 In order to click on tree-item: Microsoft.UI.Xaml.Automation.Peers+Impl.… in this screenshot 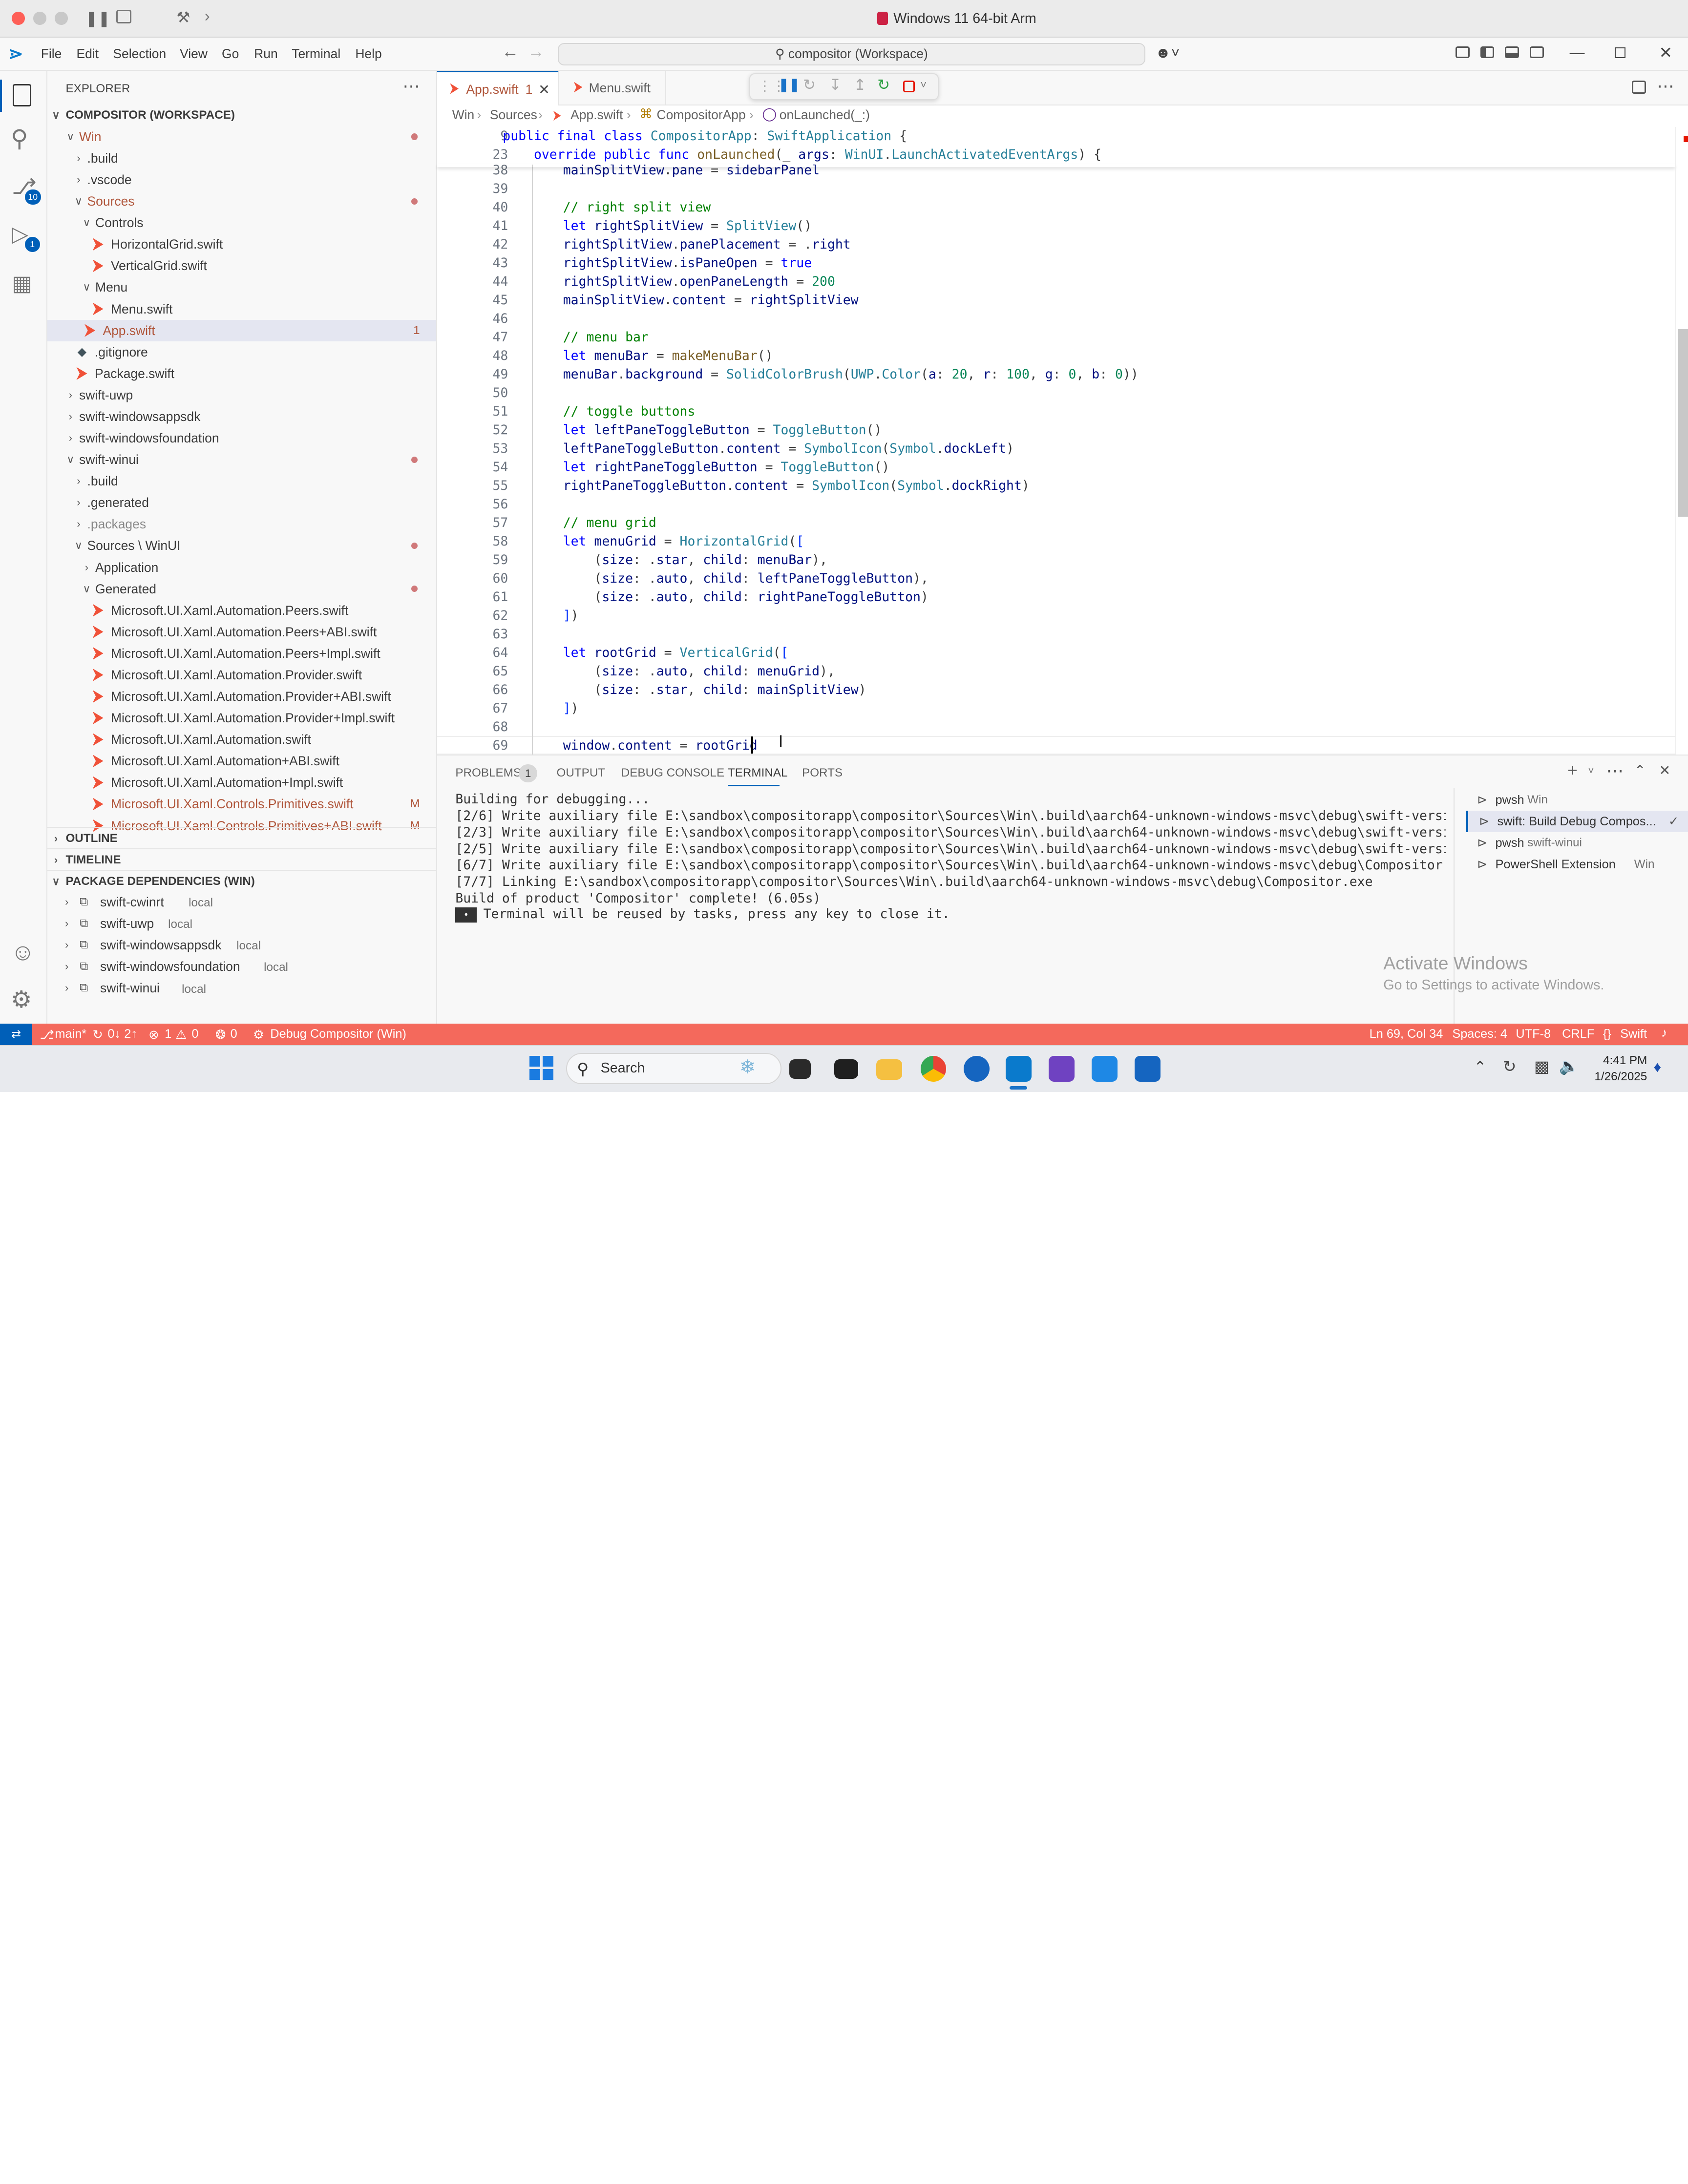, I will do `click(241, 653)`.